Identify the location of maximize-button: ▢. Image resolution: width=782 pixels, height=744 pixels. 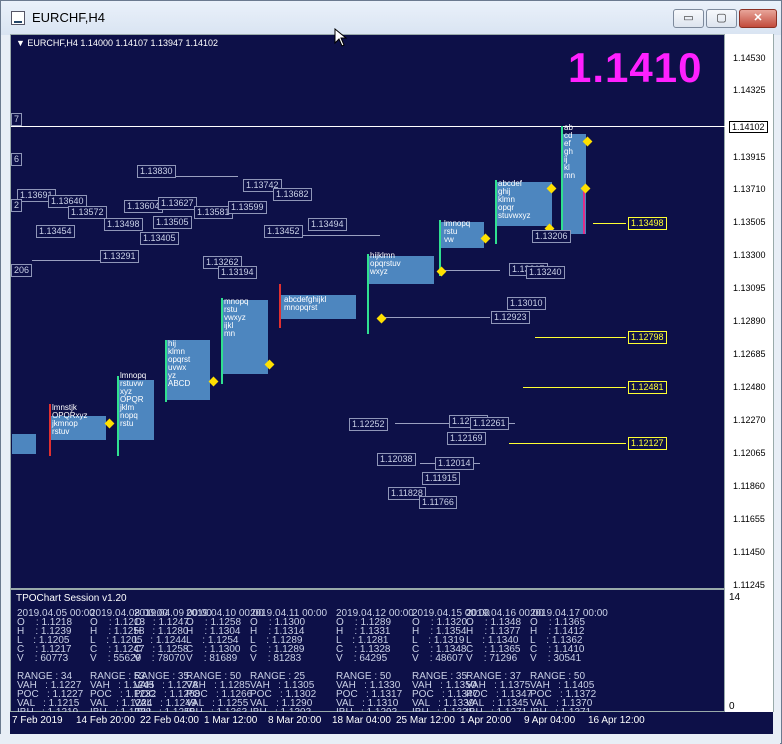
(721, 18).